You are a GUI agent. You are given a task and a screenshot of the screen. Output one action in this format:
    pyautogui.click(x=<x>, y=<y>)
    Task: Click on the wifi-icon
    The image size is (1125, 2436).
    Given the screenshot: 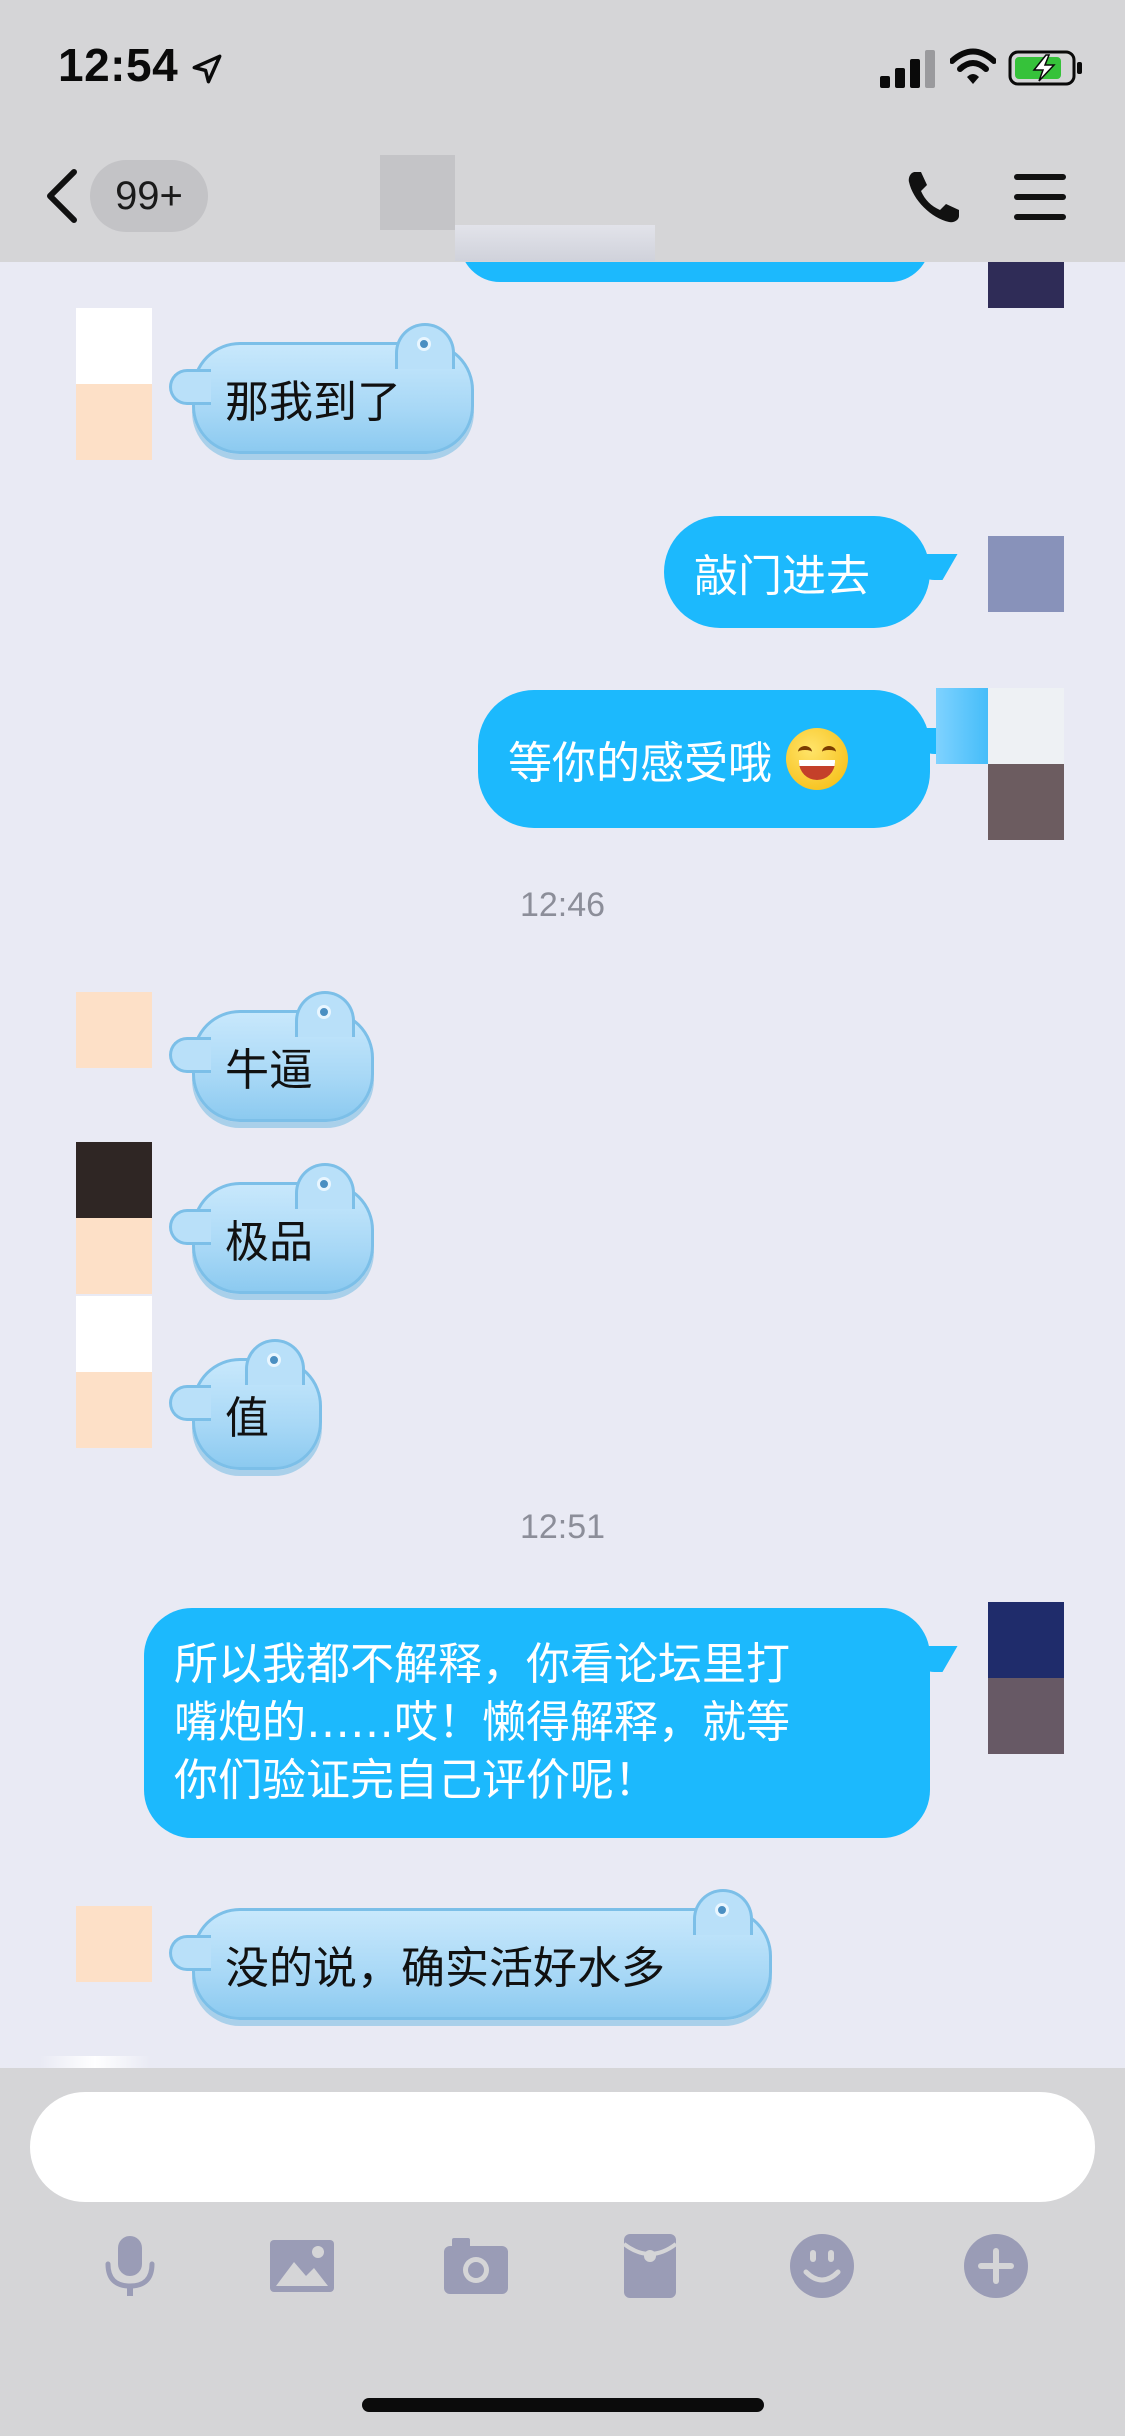 What is the action you would take?
    pyautogui.click(x=973, y=66)
    